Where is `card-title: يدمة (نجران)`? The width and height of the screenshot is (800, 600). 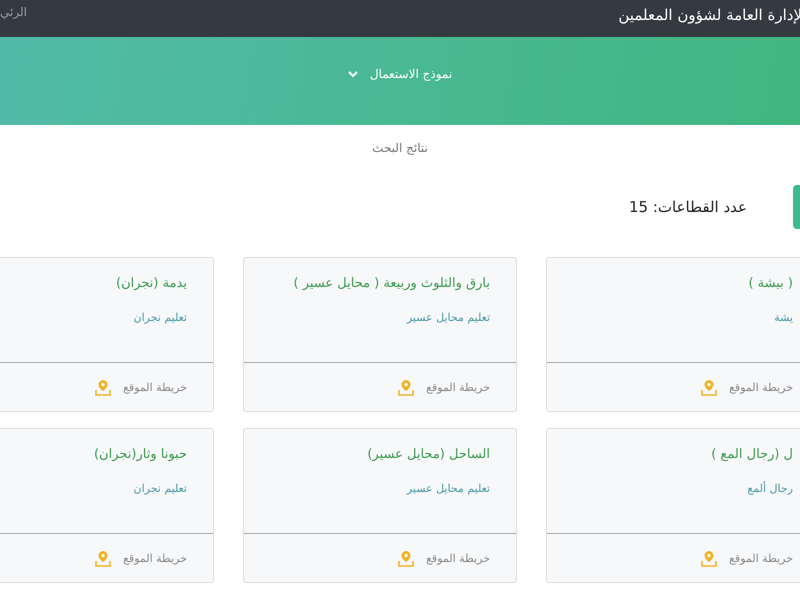
card-title: يدمة (نجران) is located at coordinates (151, 283).